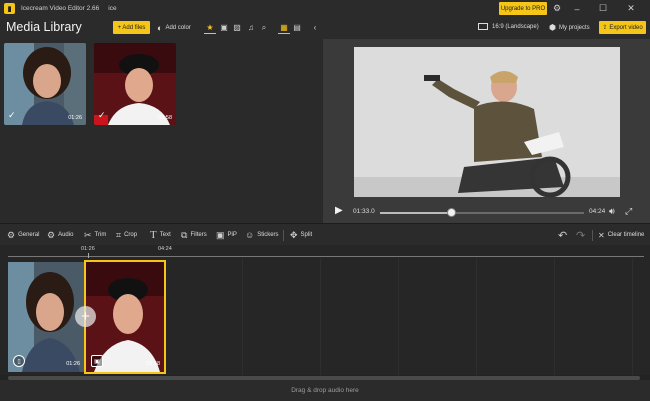 The image size is (650, 401). What do you see at coordinates (552, 27) in the screenshot?
I see `folder-icon: ⬢` at bounding box center [552, 27].